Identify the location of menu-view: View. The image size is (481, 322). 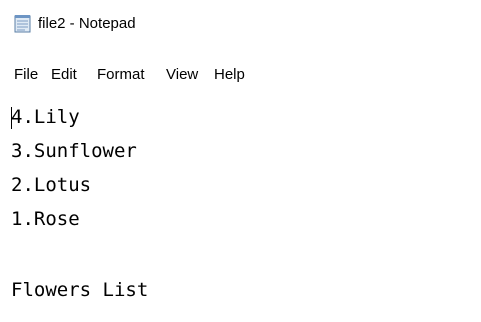
(182, 74).